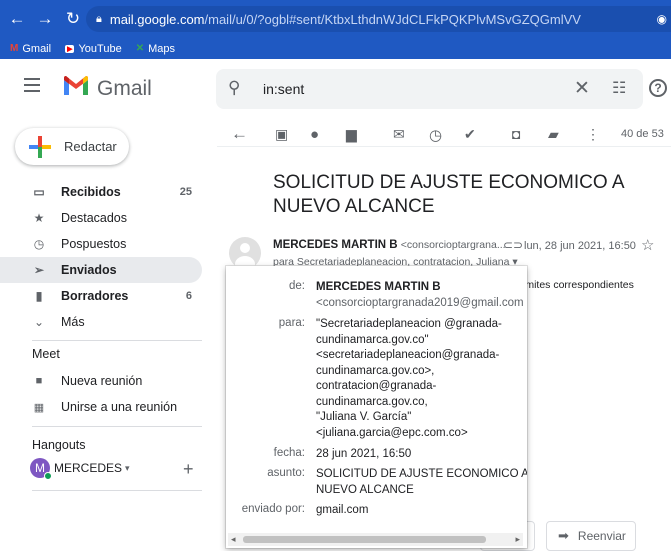 This screenshot has height=551, width=671. Describe the element at coordinates (39, 381) in the screenshot. I see `video-camera-icon: ■` at that location.